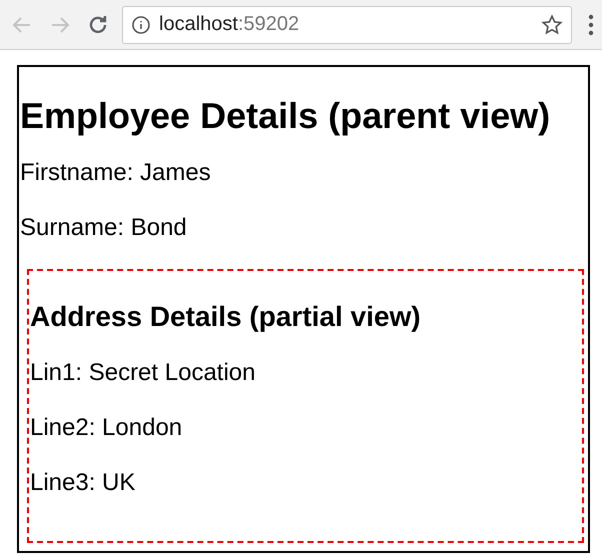 This screenshot has height=558, width=602. I want to click on address-text: Line3: UK, so click(83, 483).